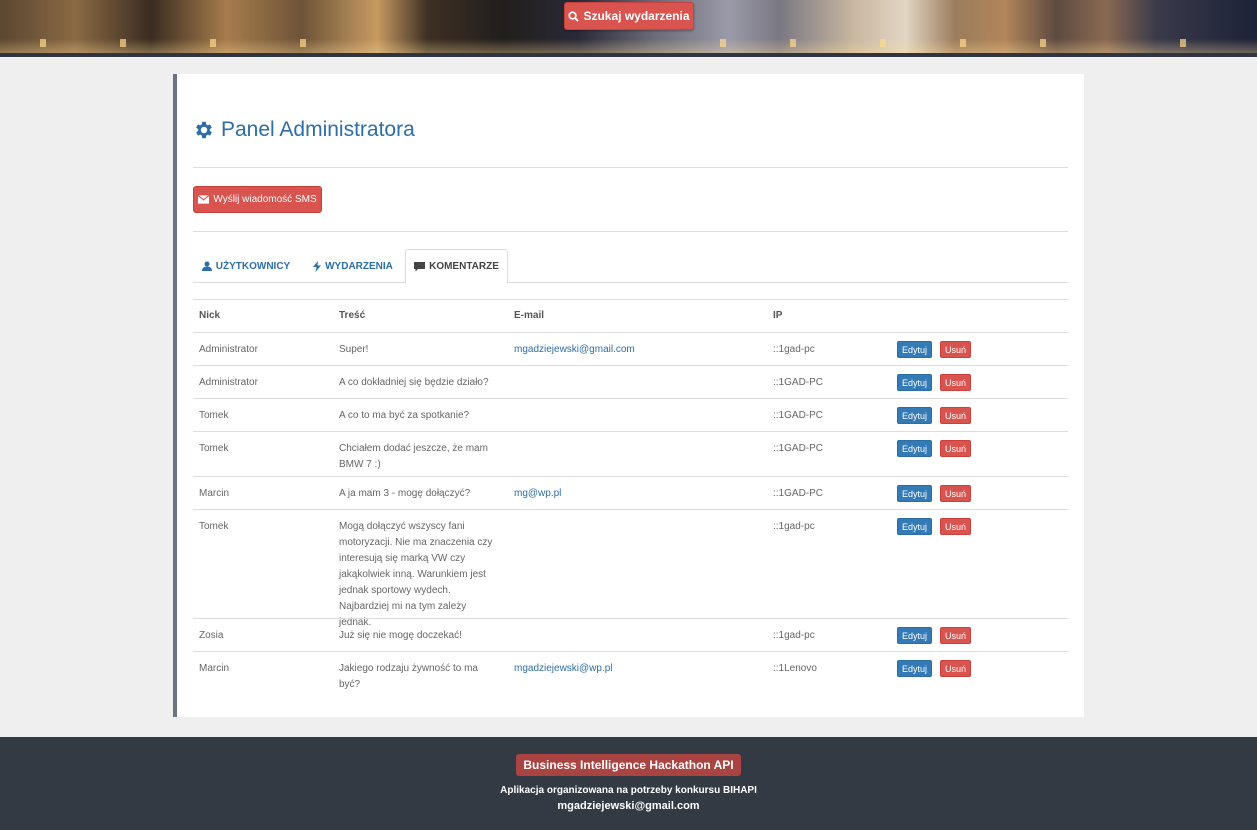 The height and width of the screenshot is (830, 1257). Describe the element at coordinates (206, 266) in the screenshot. I see `user-icon` at that location.